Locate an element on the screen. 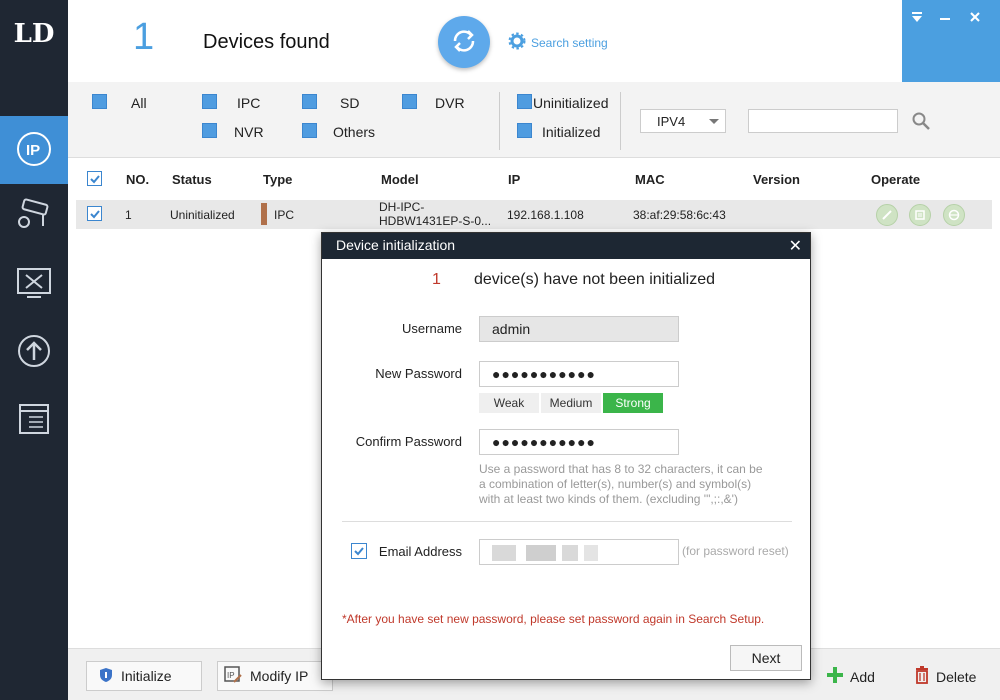 This screenshot has height=700, width=1000. email-reset-note: (for password reset) is located at coordinates (735, 551).